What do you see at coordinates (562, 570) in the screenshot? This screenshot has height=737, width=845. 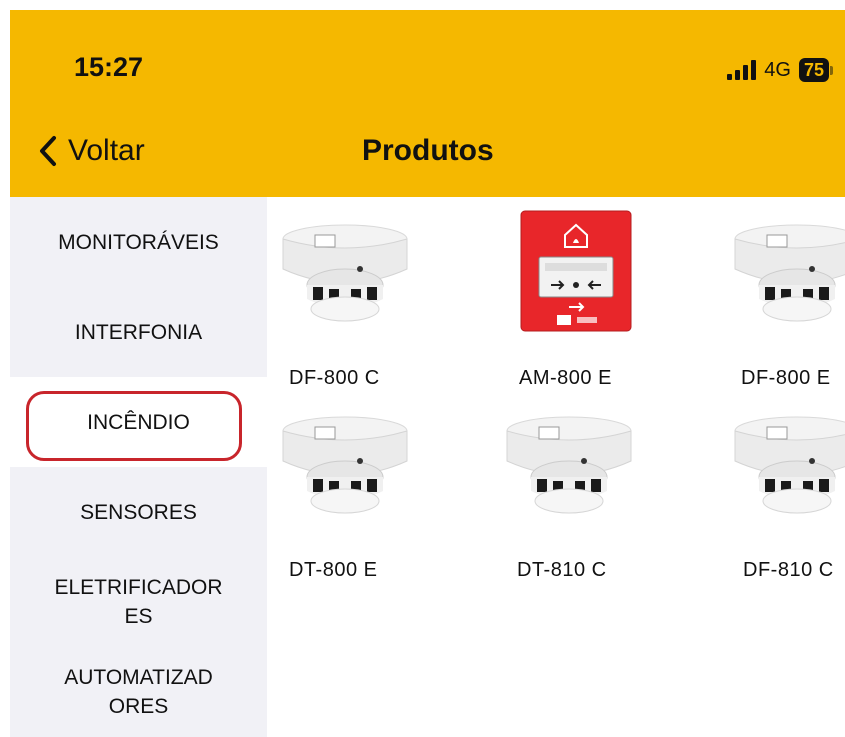 I see `product-name: DT-810 C` at bounding box center [562, 570].